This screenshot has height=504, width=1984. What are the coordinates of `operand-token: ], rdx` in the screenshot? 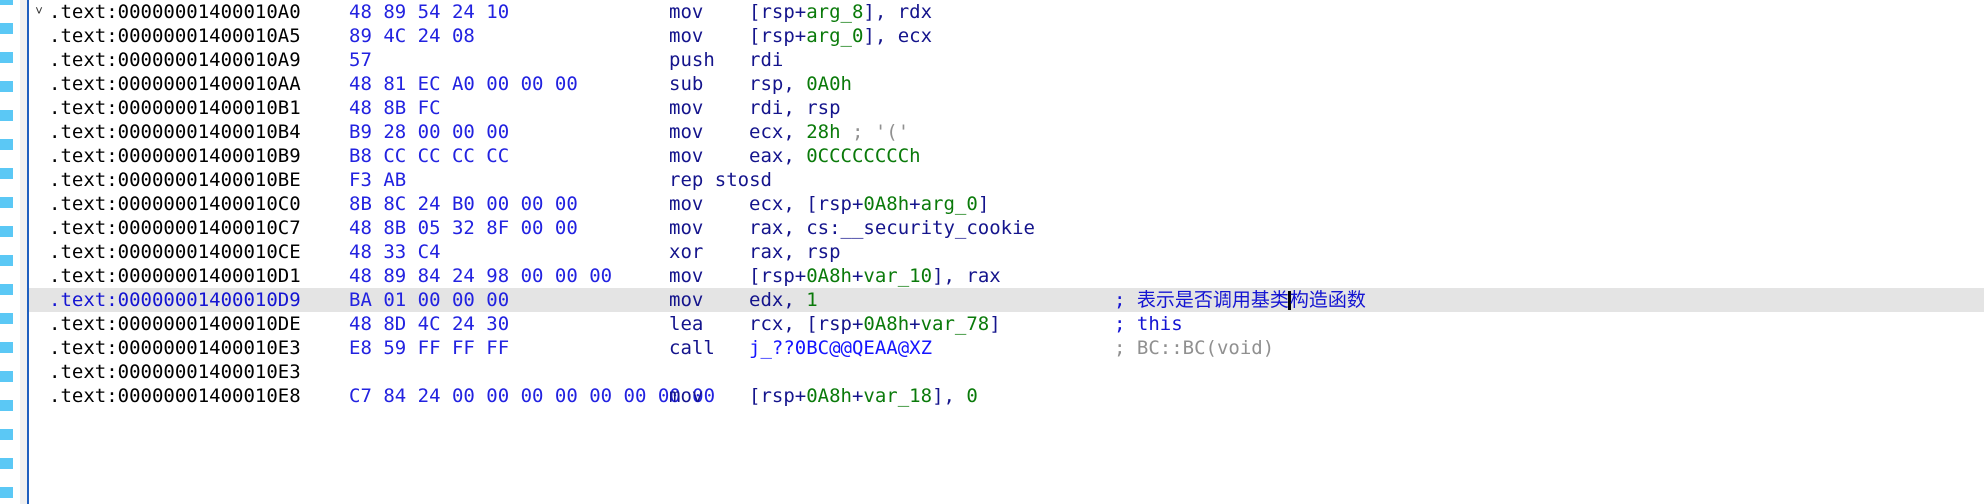 It's located at (897, 12).